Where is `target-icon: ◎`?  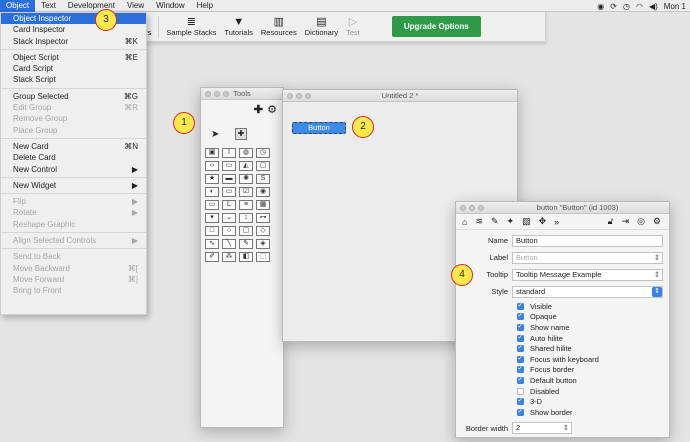 target-icon: ◎ is located at coordinates (641, 221).